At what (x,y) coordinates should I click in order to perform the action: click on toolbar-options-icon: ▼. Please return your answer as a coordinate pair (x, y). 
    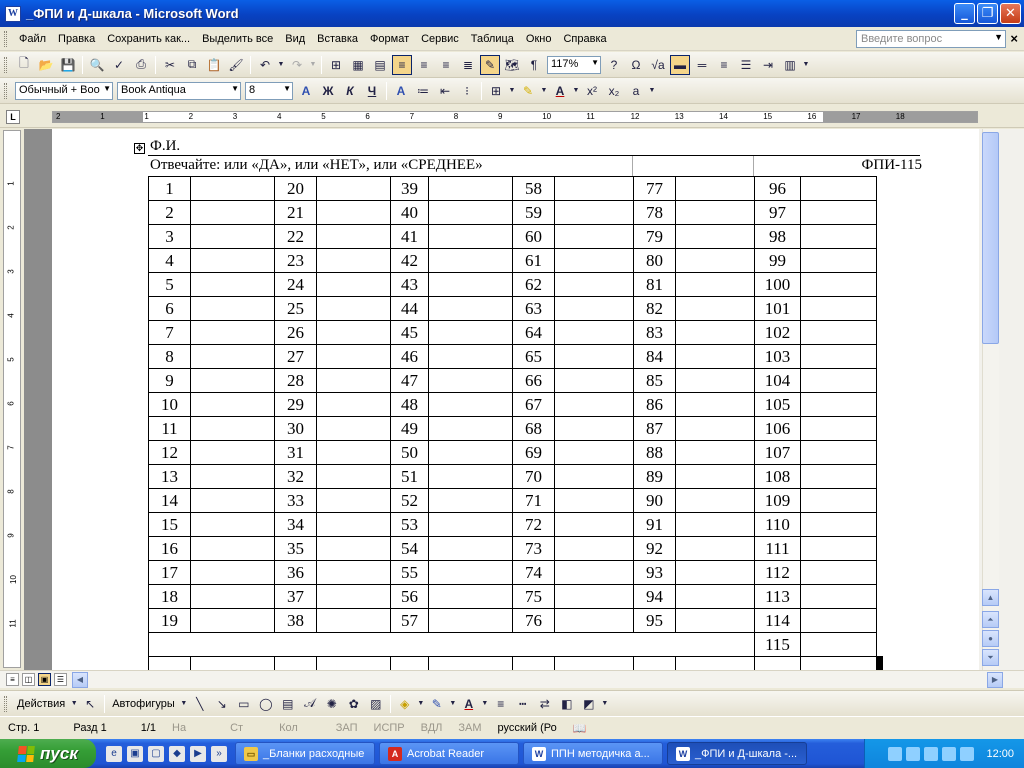
    Looking at the image, I should click on (652, 91).